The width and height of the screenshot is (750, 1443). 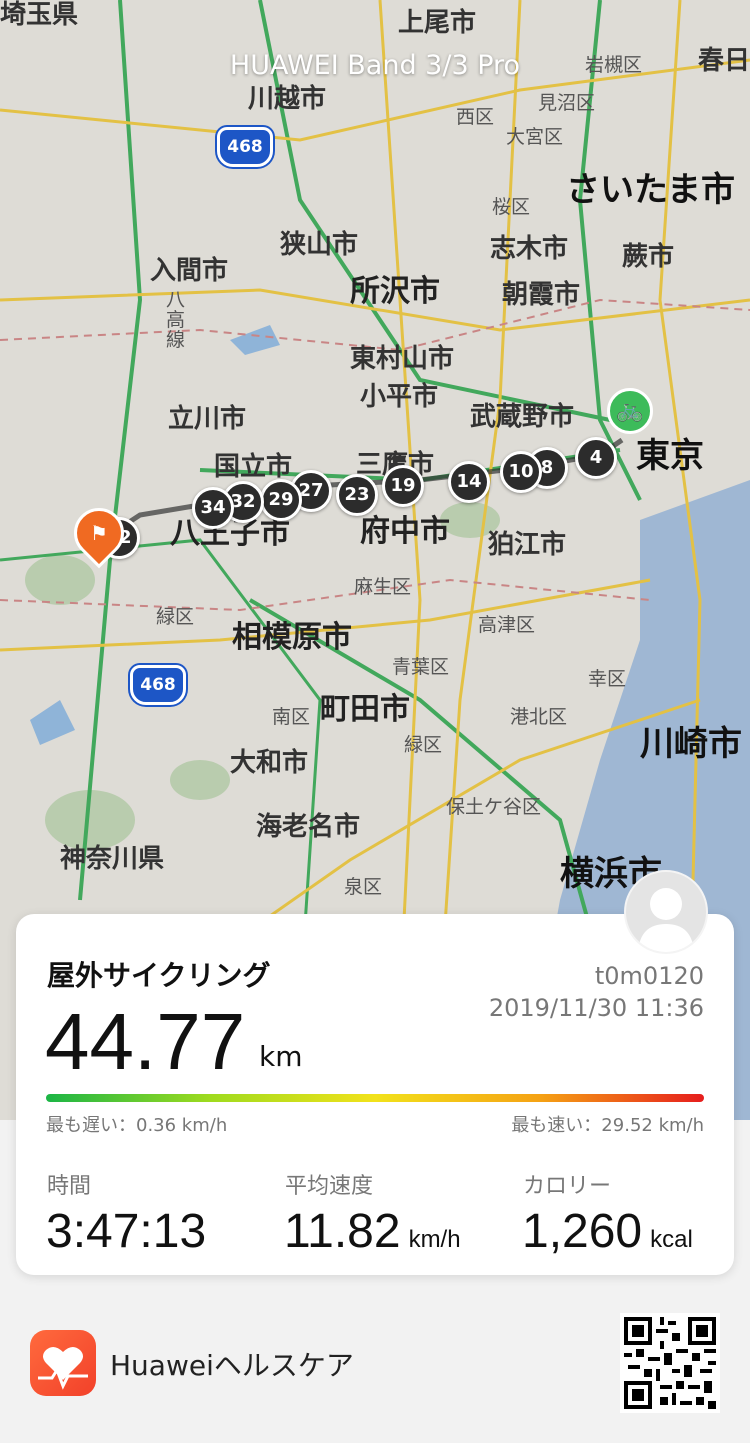 I want to click on distance-unit: km, so click(x=281, y=1056).